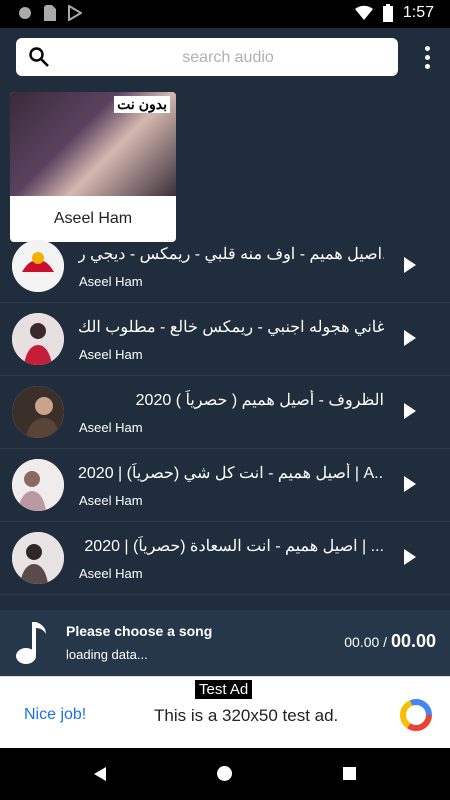  Describe the element at coordinates (25, 13) in the screenshot. I see `notification-dot-icon` at that location.